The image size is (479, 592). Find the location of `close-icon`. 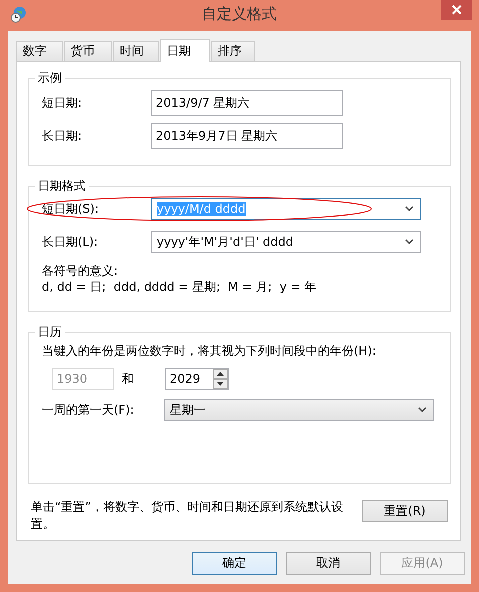

close-icon is located at coordinates (457, 10).